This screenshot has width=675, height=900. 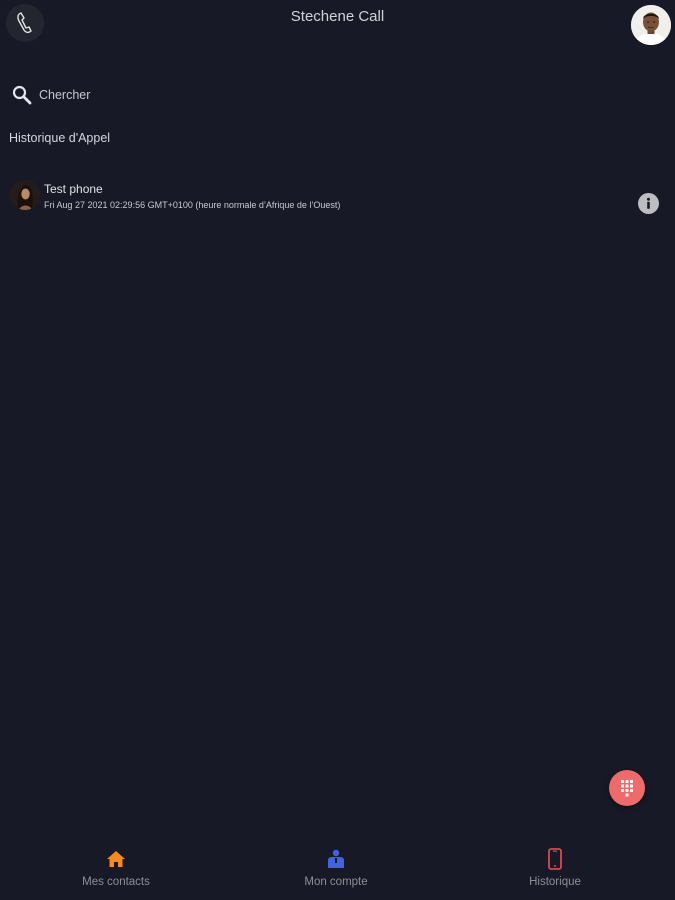 I want to click on nav-label: Mes contacts, so click(x=116, y=882).